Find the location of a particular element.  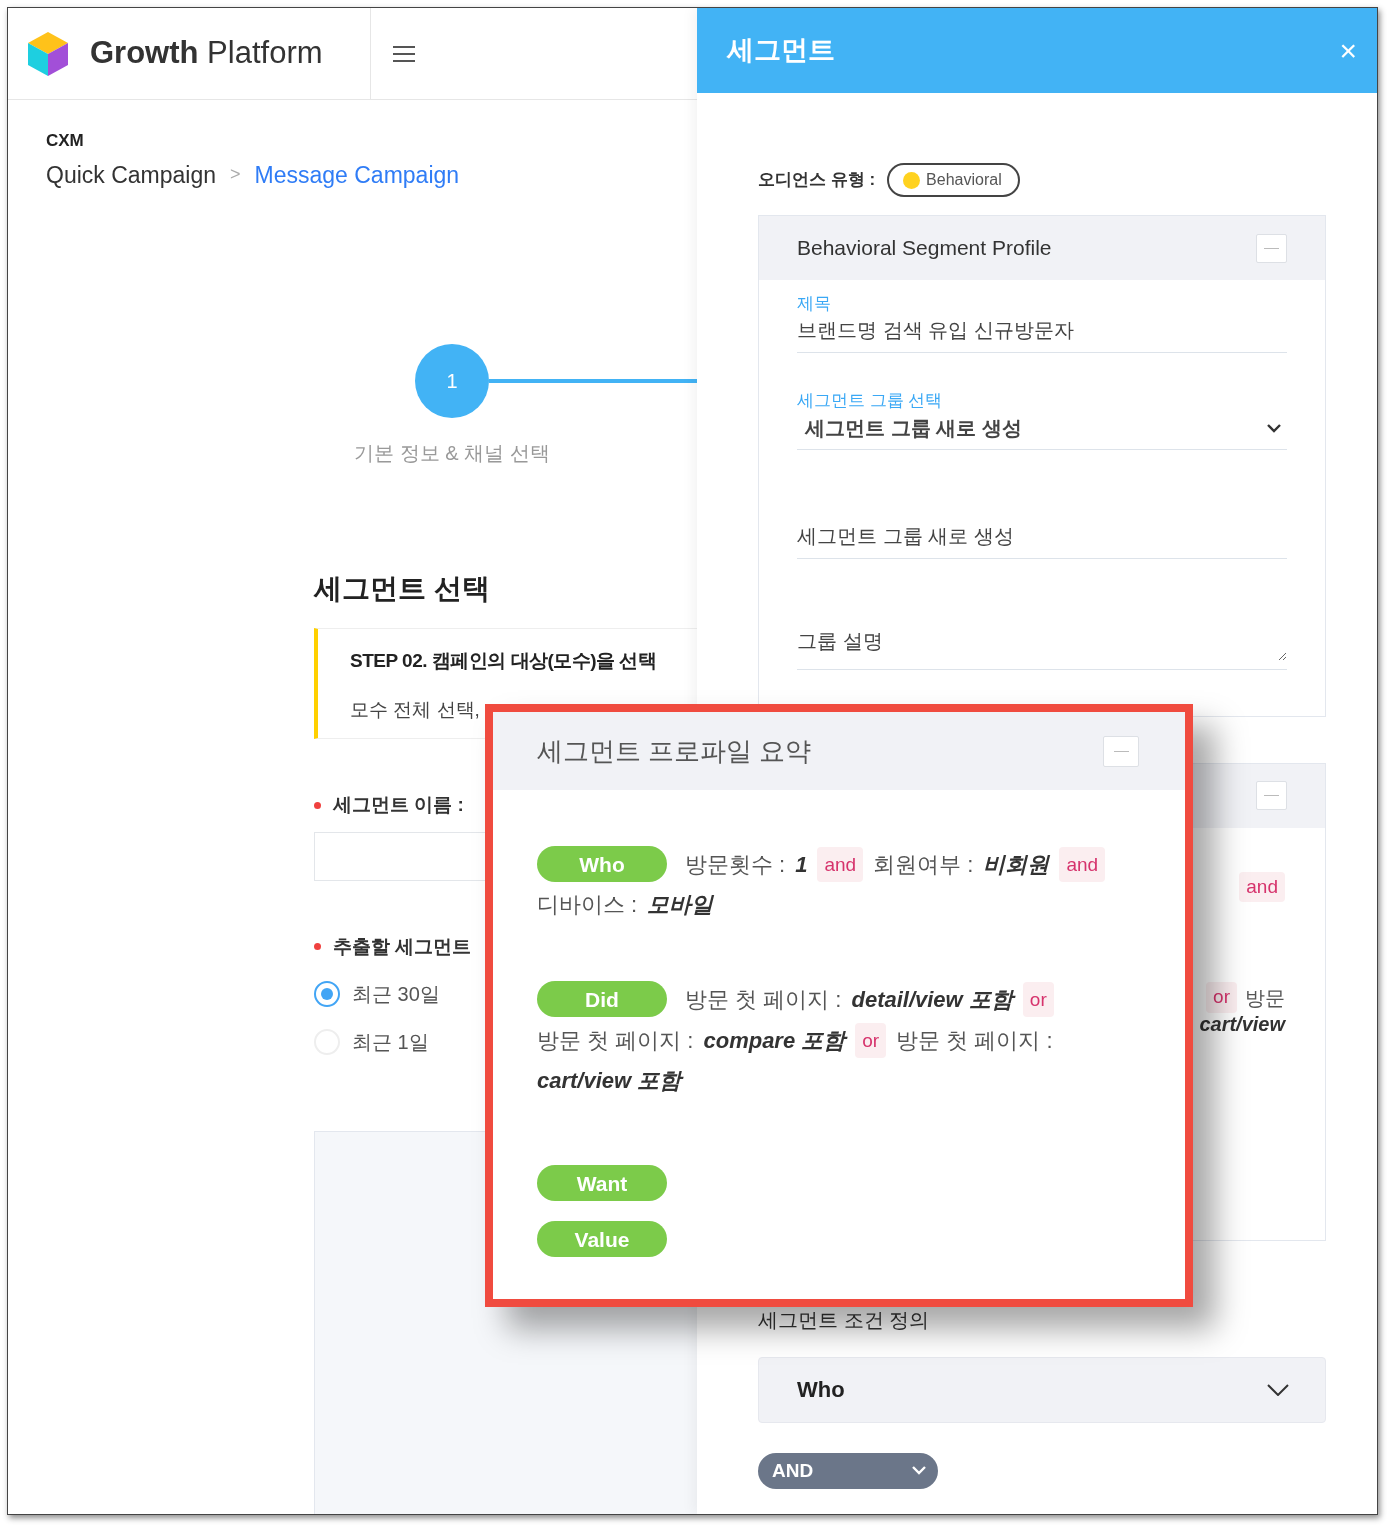

drawer-title: 세그먼트 is located at coordinates (781, 51).